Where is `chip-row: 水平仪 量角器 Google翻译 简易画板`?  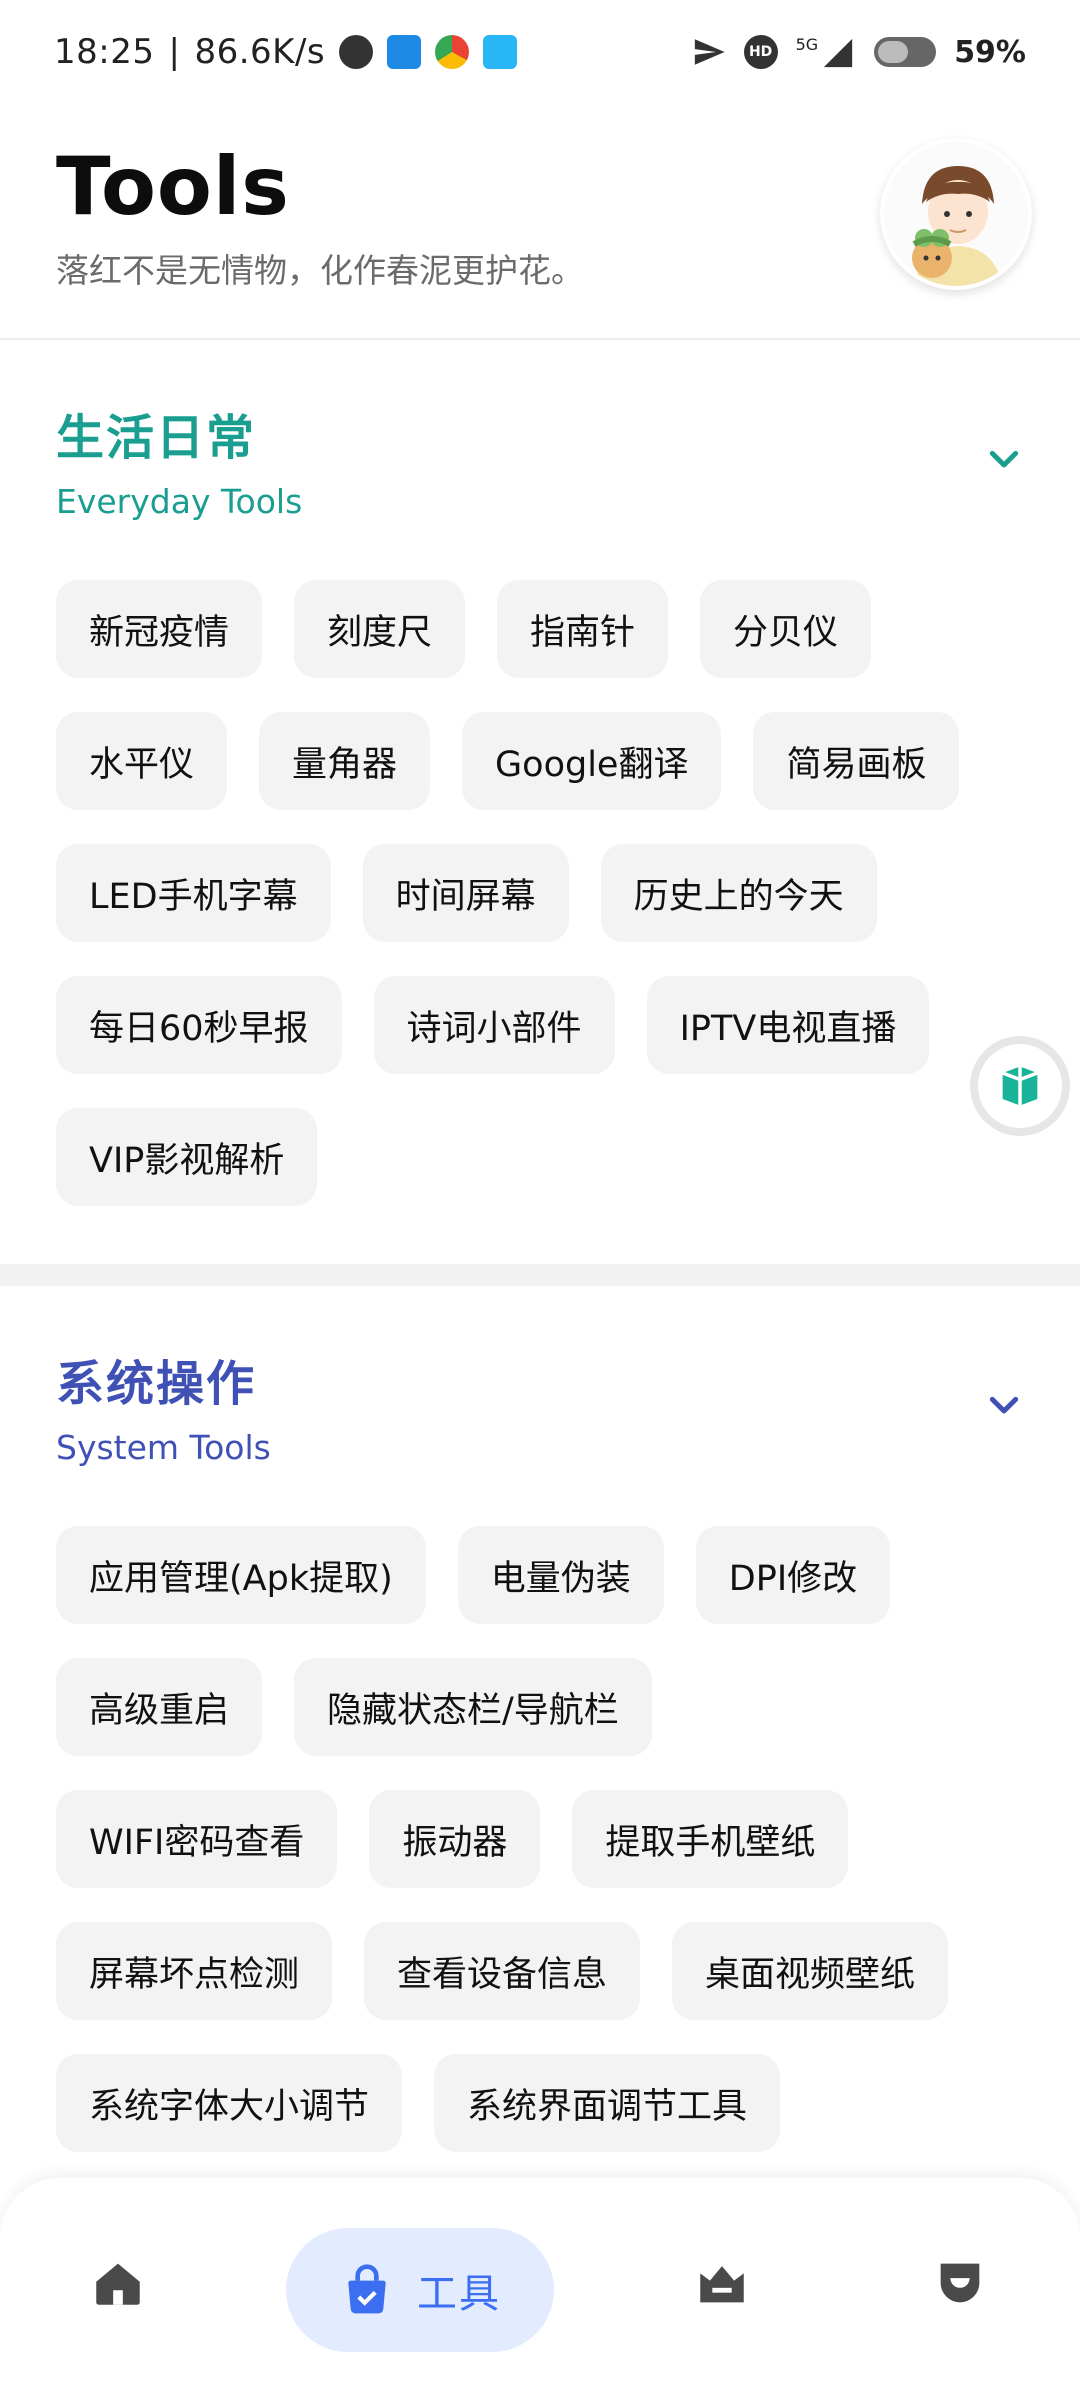
chip-row: 水平仪 量角器 Google翻译 简易画板 is located at coordinates (546, 761).